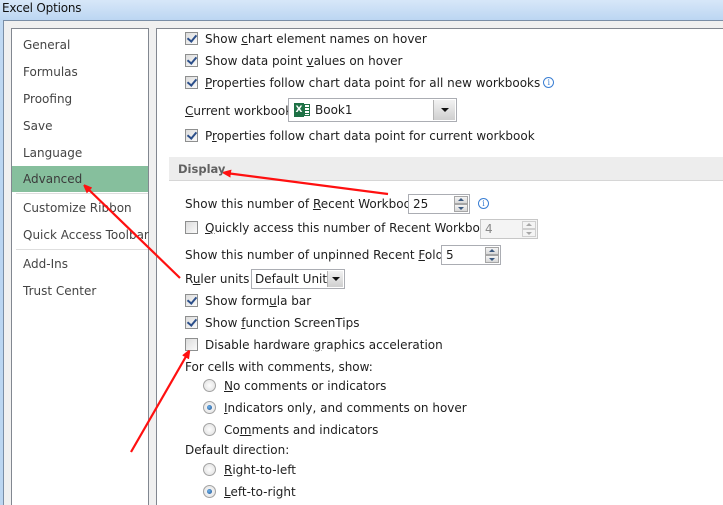 Image resolution: width=723 pixels, height=505 pixels. I want to click on sidebar-item-add-ins: Add-Ins, so click(80, 264).